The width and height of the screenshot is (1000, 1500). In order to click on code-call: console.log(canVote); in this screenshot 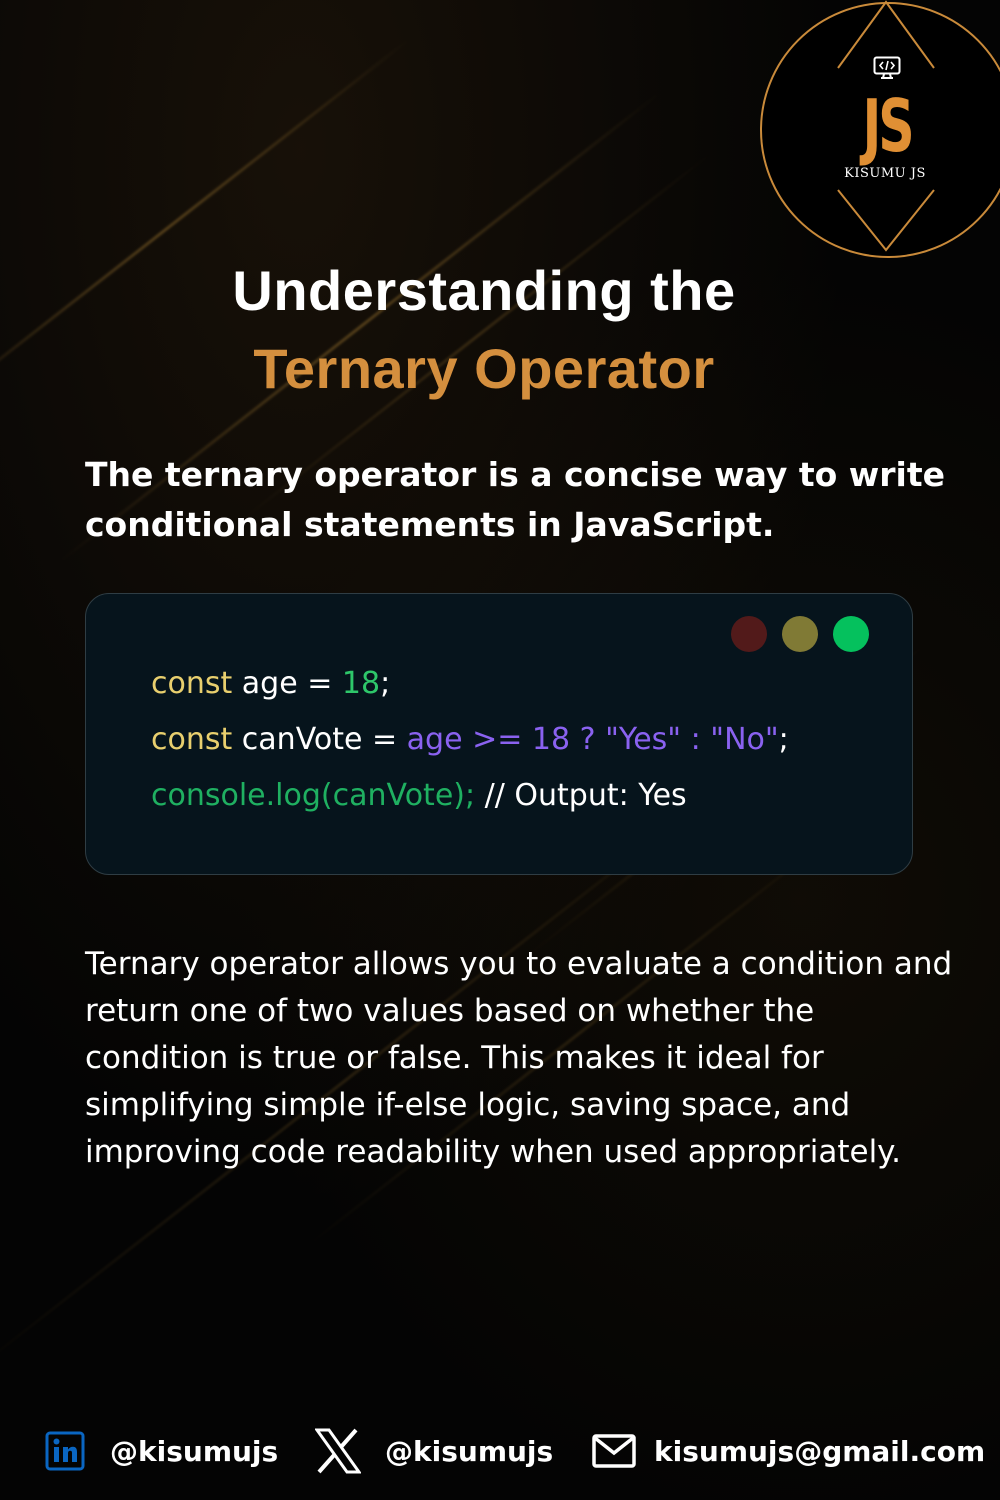, I will do `click(313, 795)`.